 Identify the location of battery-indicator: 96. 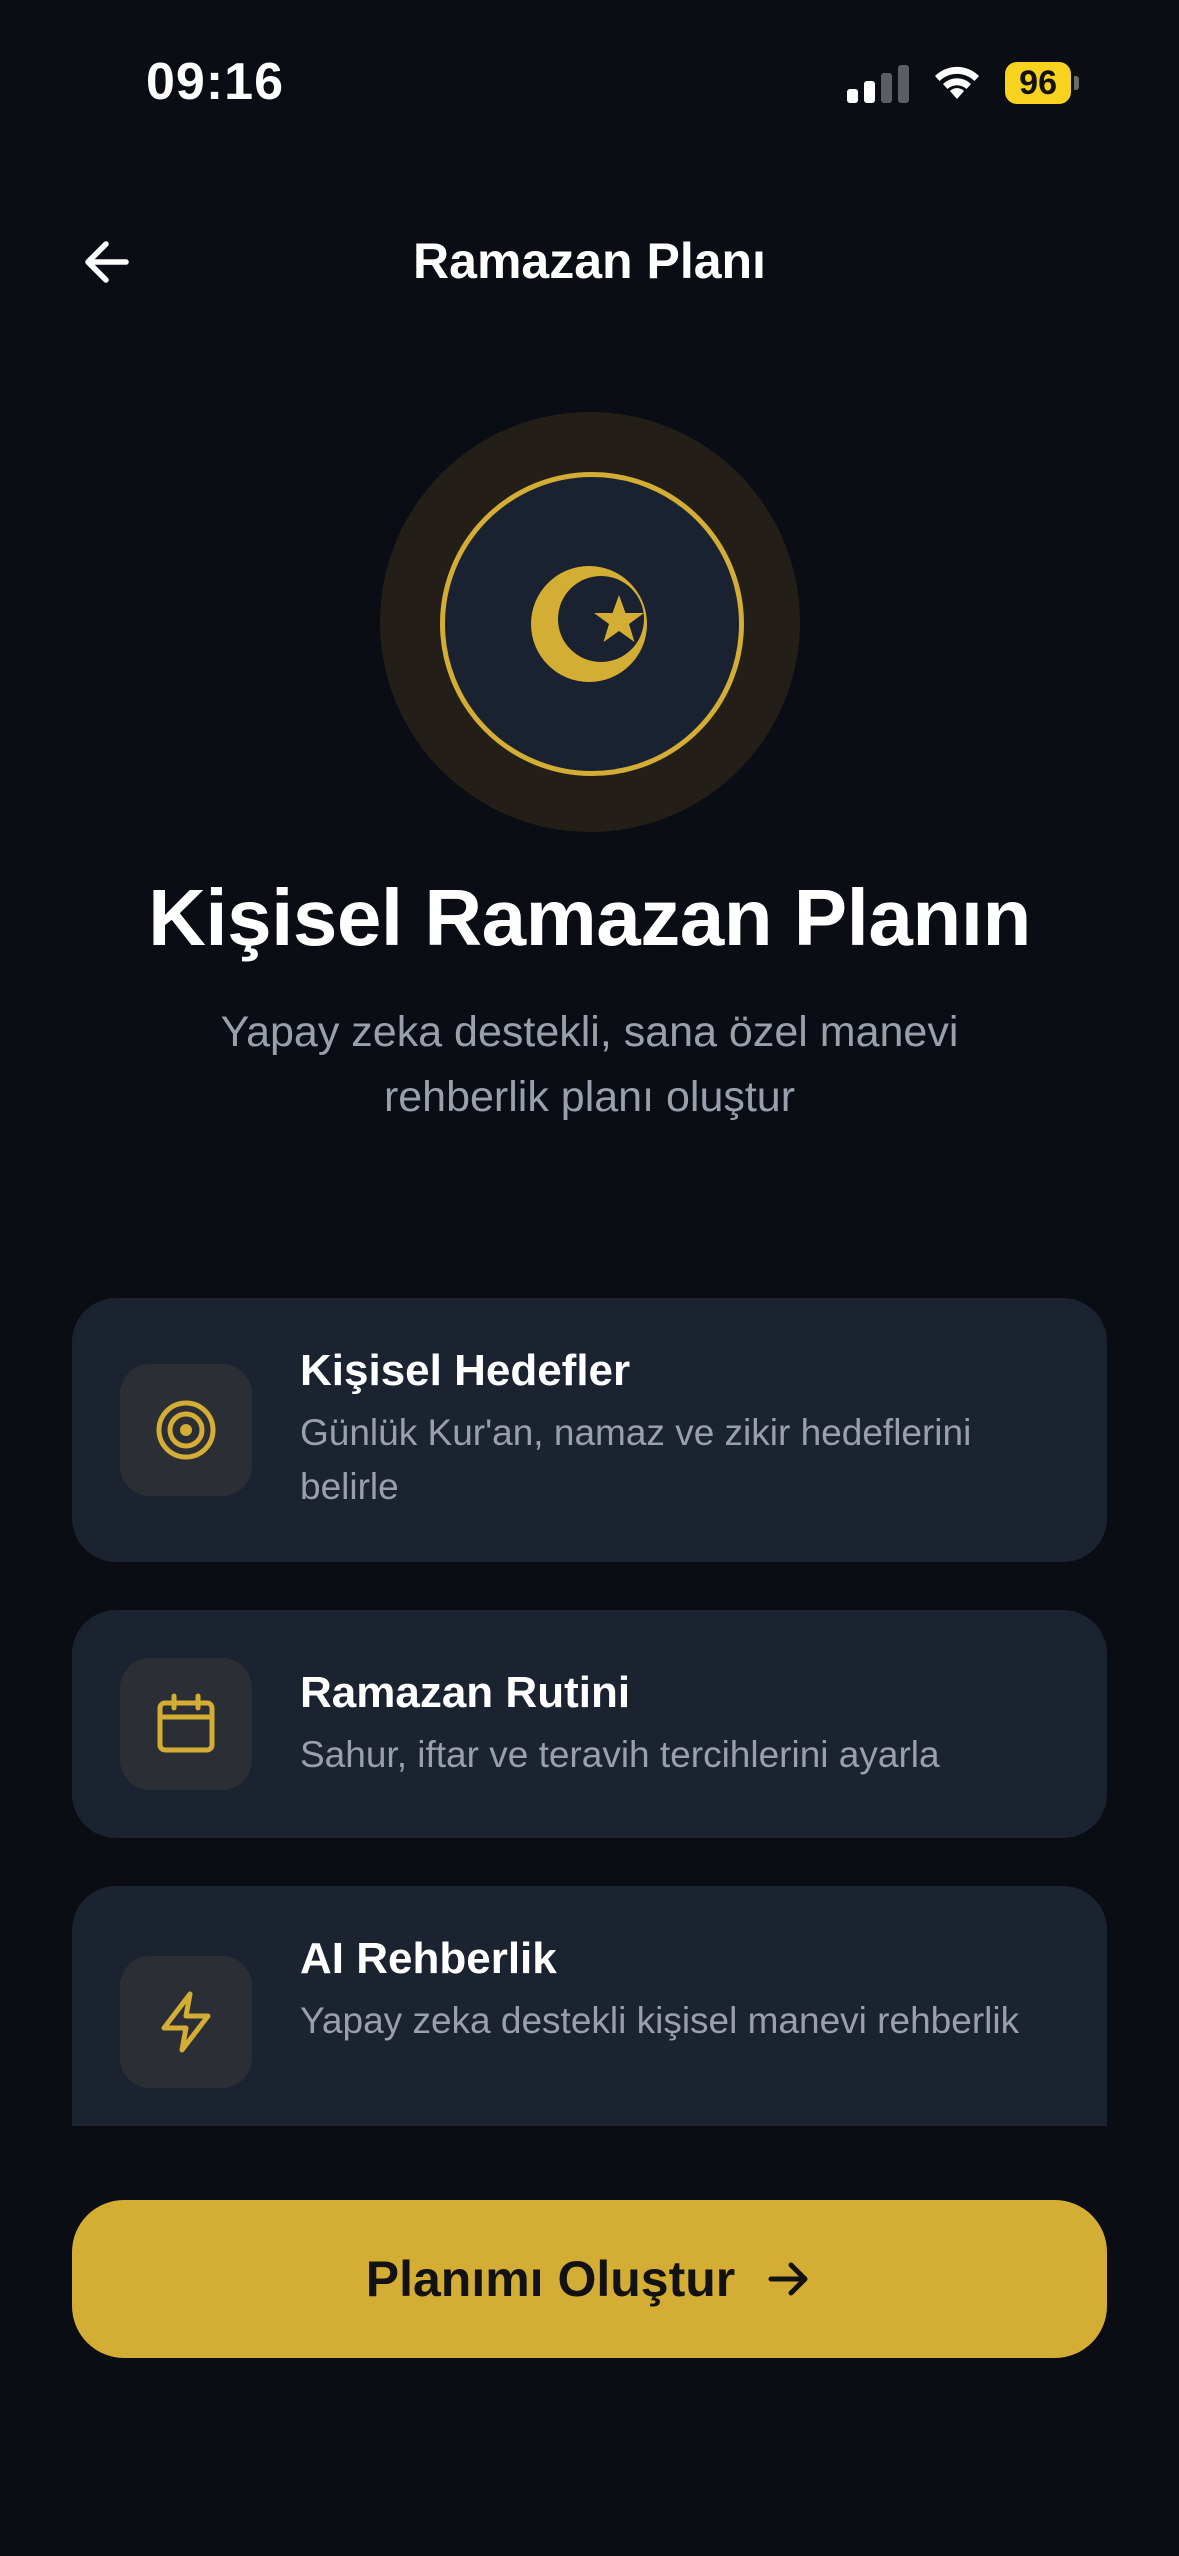
(1042, 83).